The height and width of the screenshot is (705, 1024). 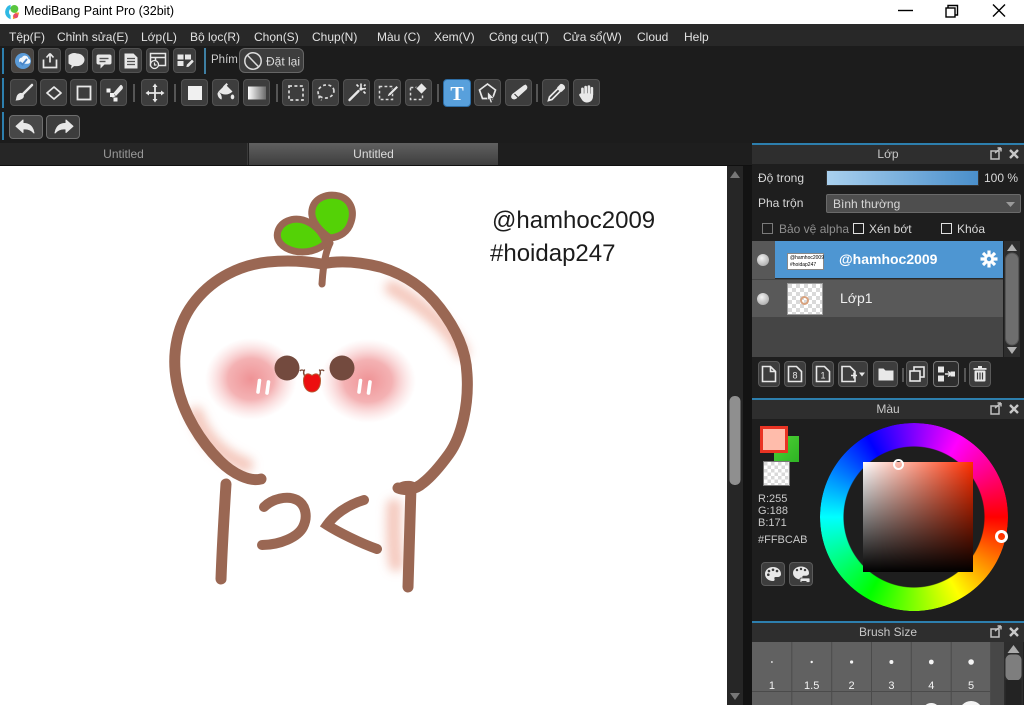 What do you see at coordinates (457, 93) in the screenshot?
I see `svg-text: T` at bounding box center [457, 93].